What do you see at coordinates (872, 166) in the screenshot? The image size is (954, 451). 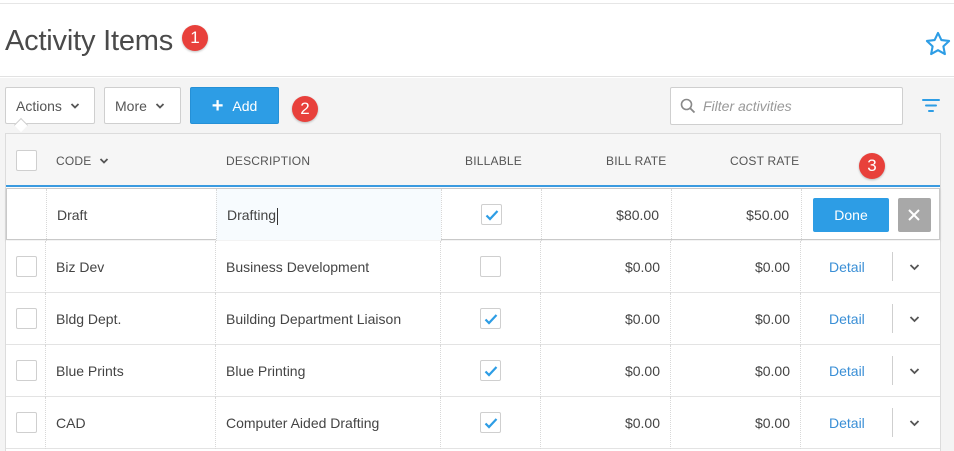 I see `step-badge-3: 3` at bounding box center [872, 166].